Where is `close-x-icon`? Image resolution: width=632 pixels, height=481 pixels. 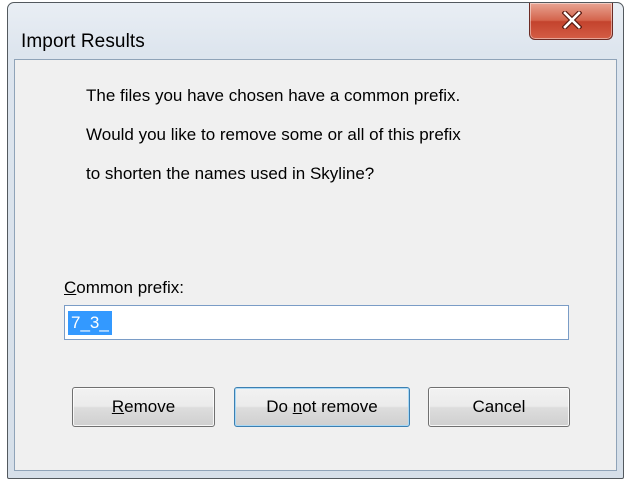
close-x-icon is located at coordinates (572, 20).